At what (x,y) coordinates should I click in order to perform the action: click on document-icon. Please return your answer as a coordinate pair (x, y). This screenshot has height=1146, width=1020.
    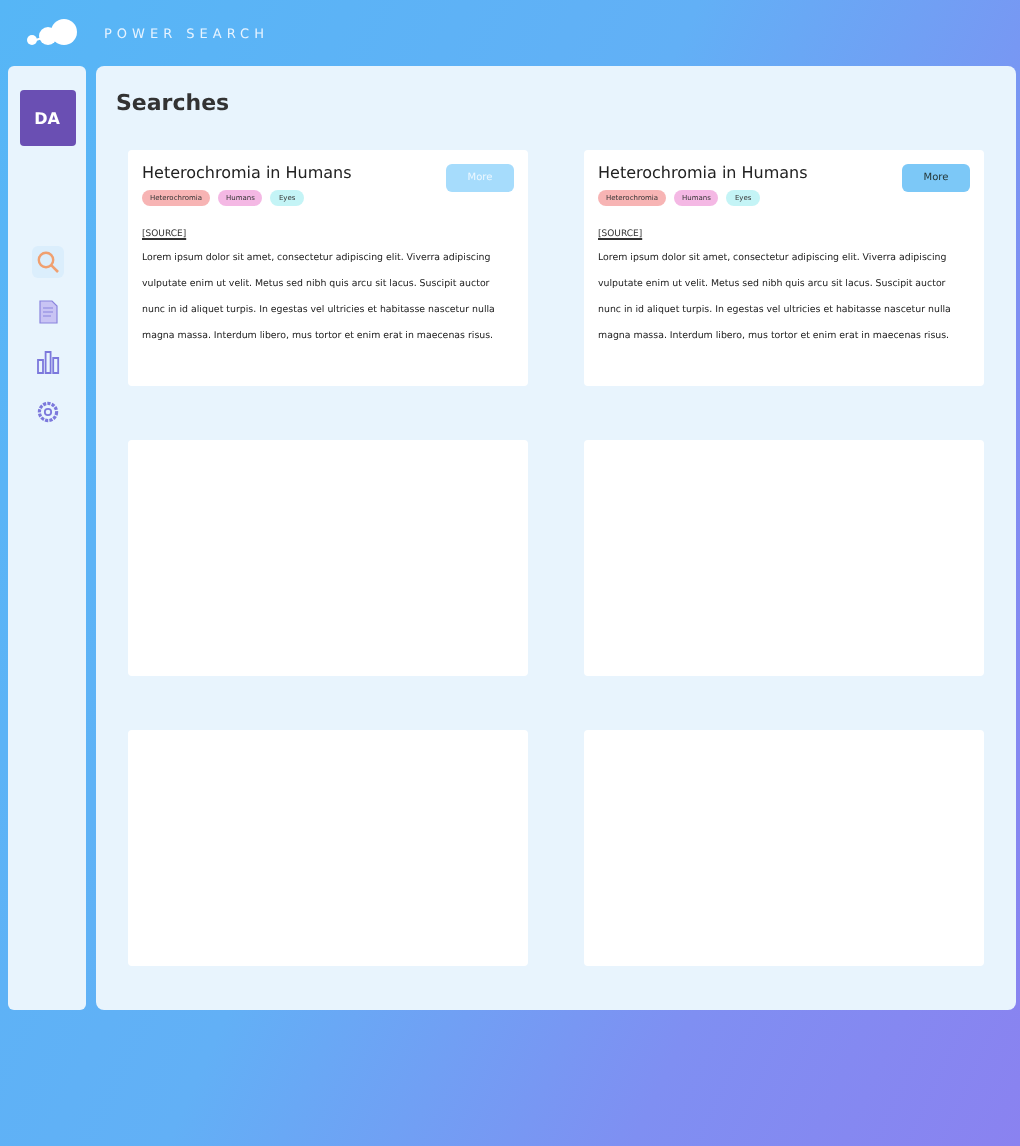
    Looking at the image, I should click on (47, 312).